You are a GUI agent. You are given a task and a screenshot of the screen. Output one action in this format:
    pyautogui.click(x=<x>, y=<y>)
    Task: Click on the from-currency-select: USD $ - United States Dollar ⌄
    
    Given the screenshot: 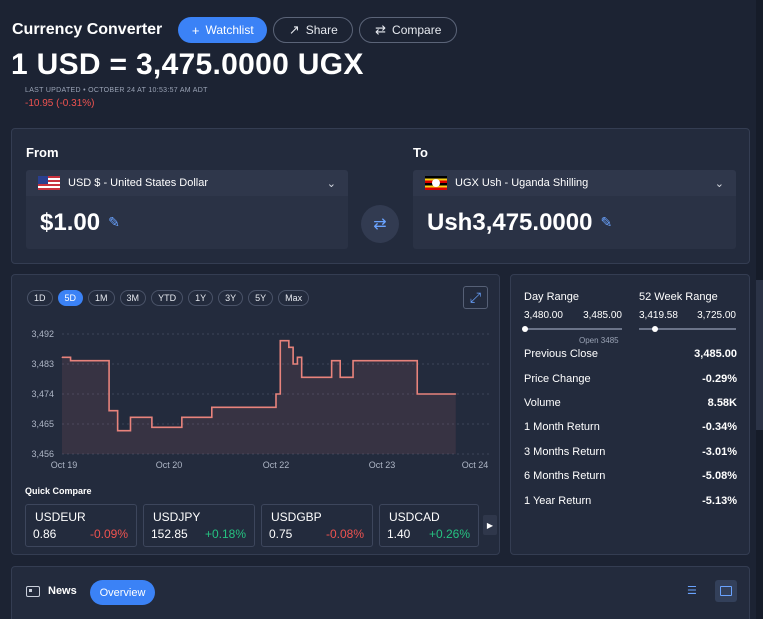 What is the action you would take?
    pyautogui.click(x=187, y=183)
    